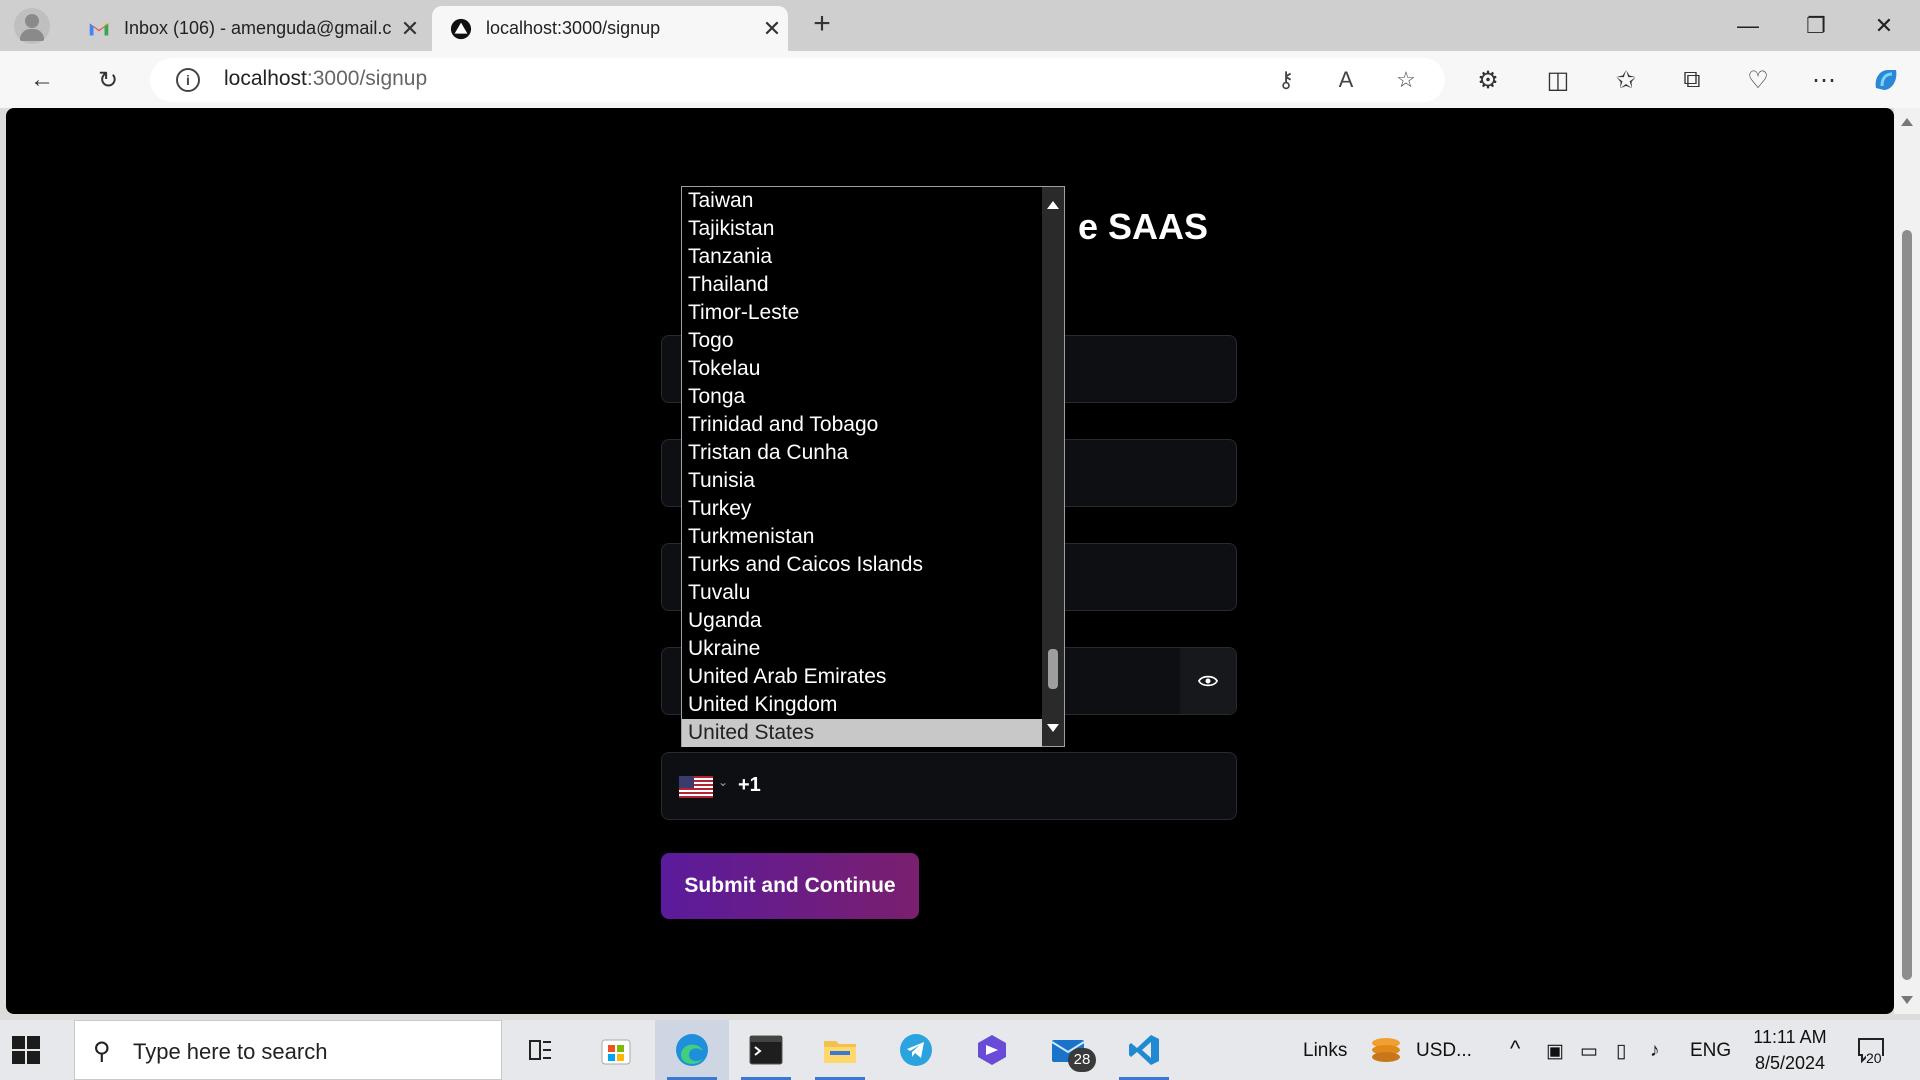 This screenshot has height=1080, width=1920. I want to click on phone-country-code: +1, so click(749, 785).